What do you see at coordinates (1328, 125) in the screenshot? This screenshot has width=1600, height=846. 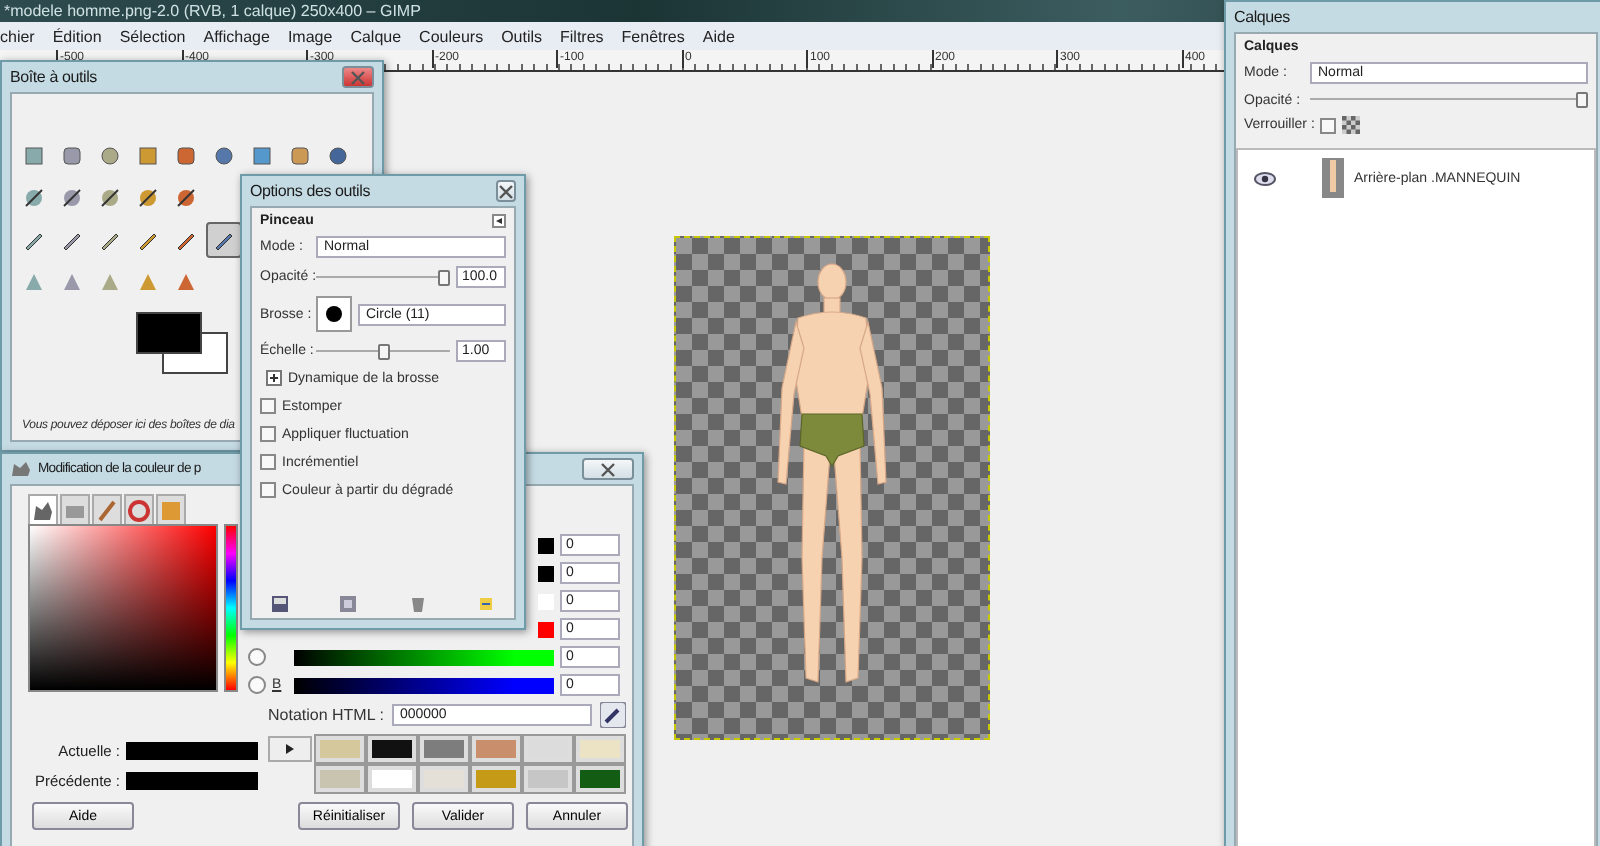 I see `lock-checkbox` at bounding box center [1328, 125].